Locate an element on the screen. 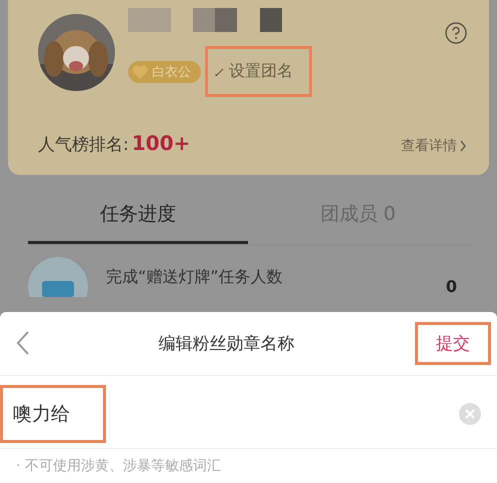 This screenshot has height=483, width=497. hint-text: · 不可使用涉黄、涉暴等敏感词汇 is located at coordinates (118, 466).